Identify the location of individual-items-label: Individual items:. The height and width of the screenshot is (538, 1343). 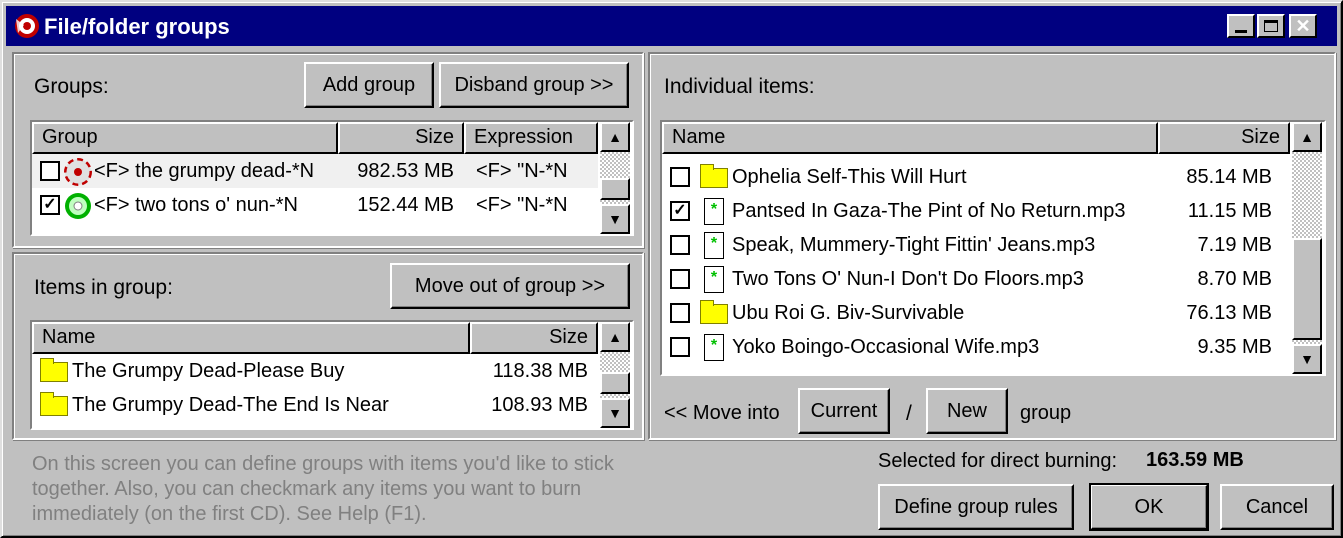
(739, 86).